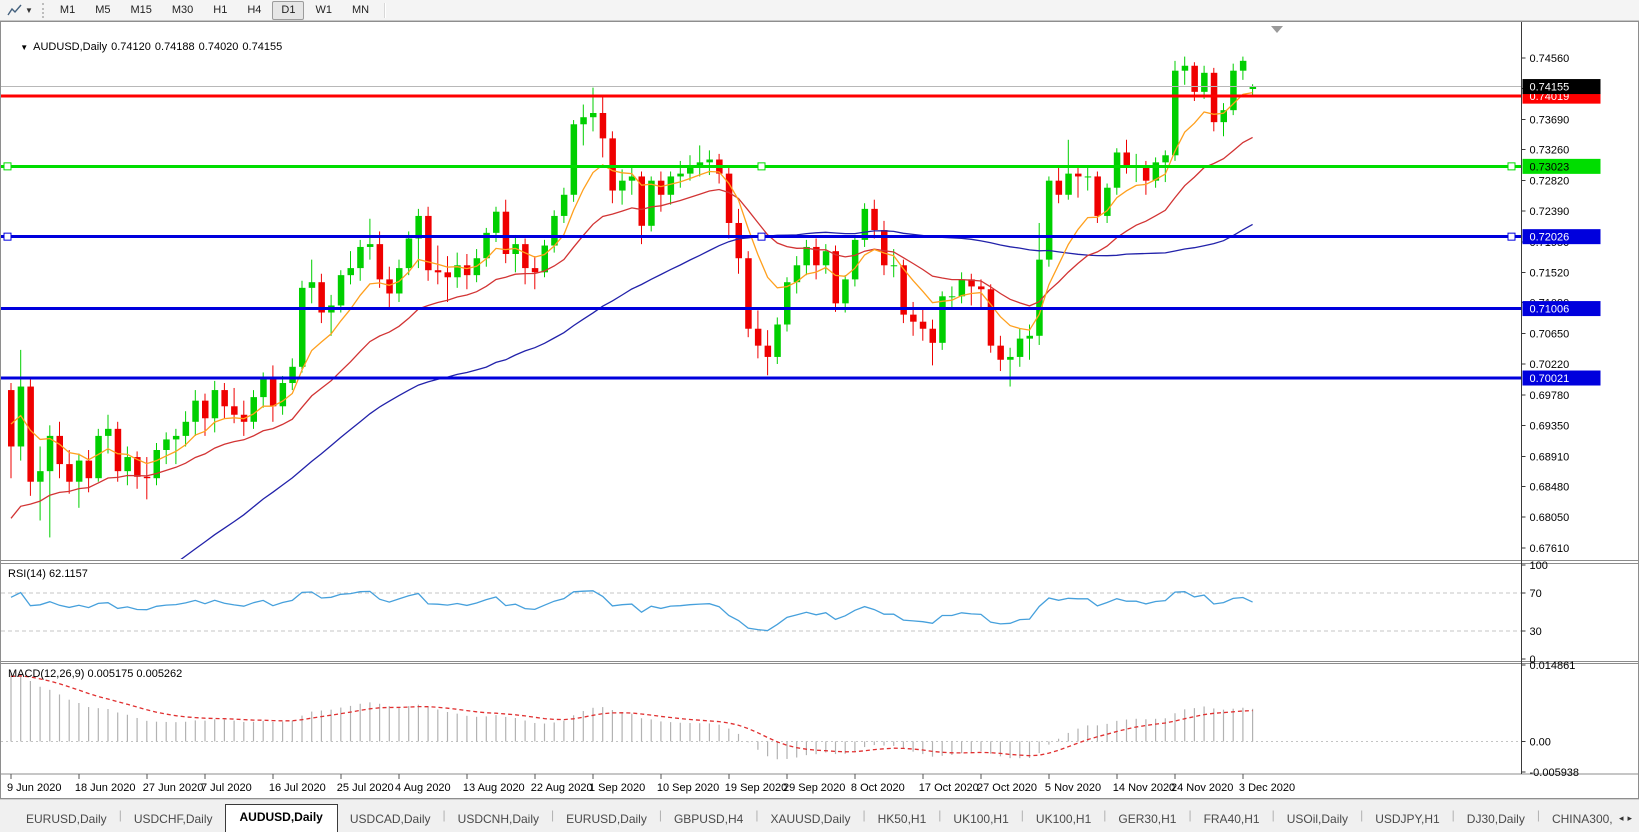 Image resolution: width=1639 pixels, height=832 pixels. What do you see at coordinates (281, 818) in the screenshot?
I see `chart-tab-audusd-2: AUDUSD,Daily` at bounding box center [281, 818].